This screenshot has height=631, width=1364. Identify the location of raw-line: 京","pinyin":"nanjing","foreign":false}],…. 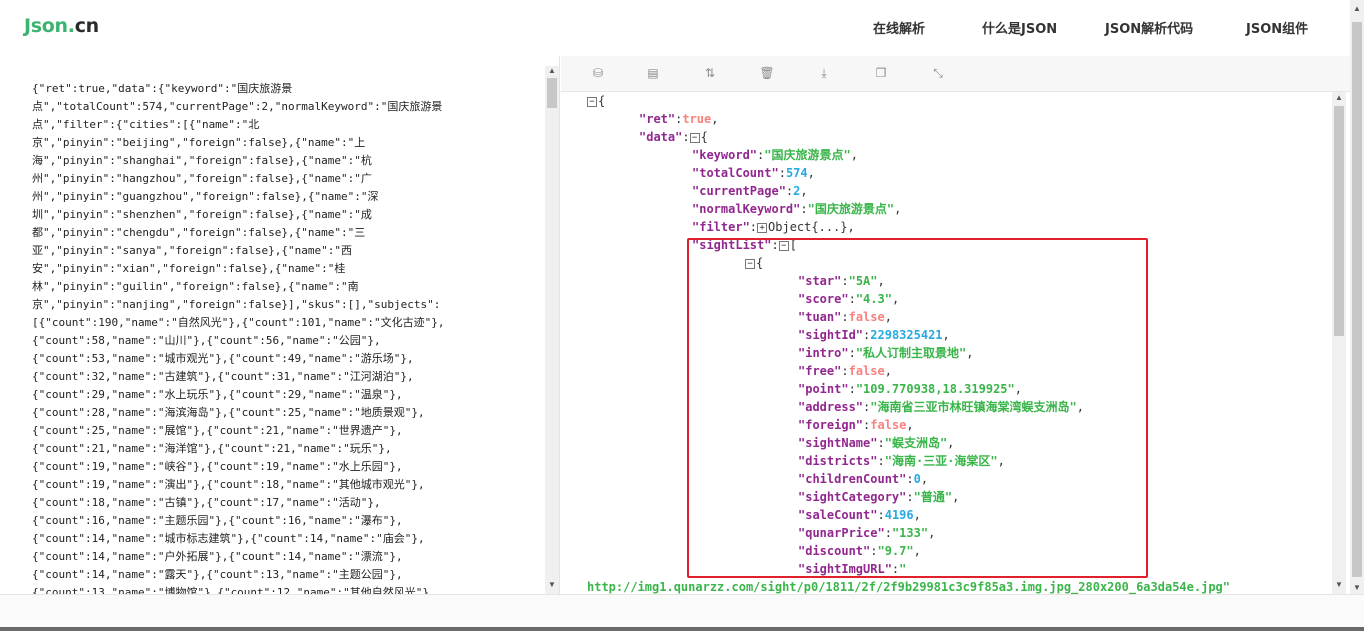
(236, 304).